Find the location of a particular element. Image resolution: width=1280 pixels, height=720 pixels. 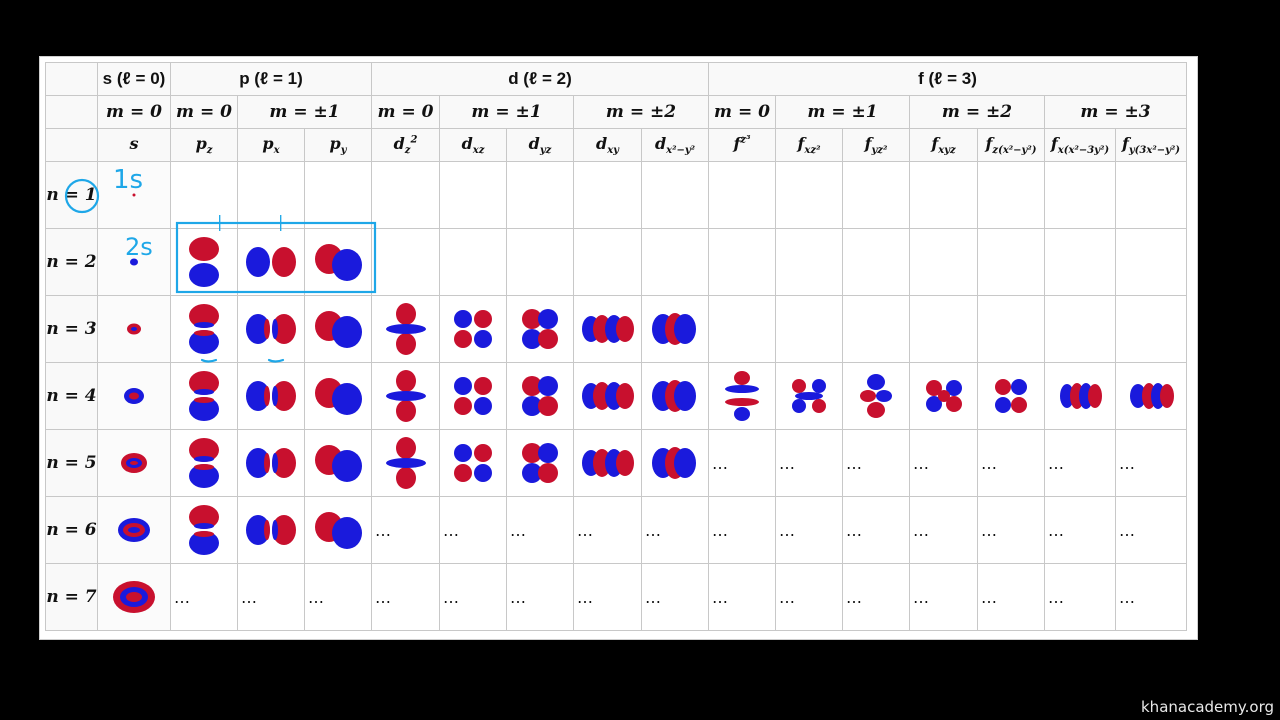

orbital-name-cell: dz2 is located at coordinates (405, 145).